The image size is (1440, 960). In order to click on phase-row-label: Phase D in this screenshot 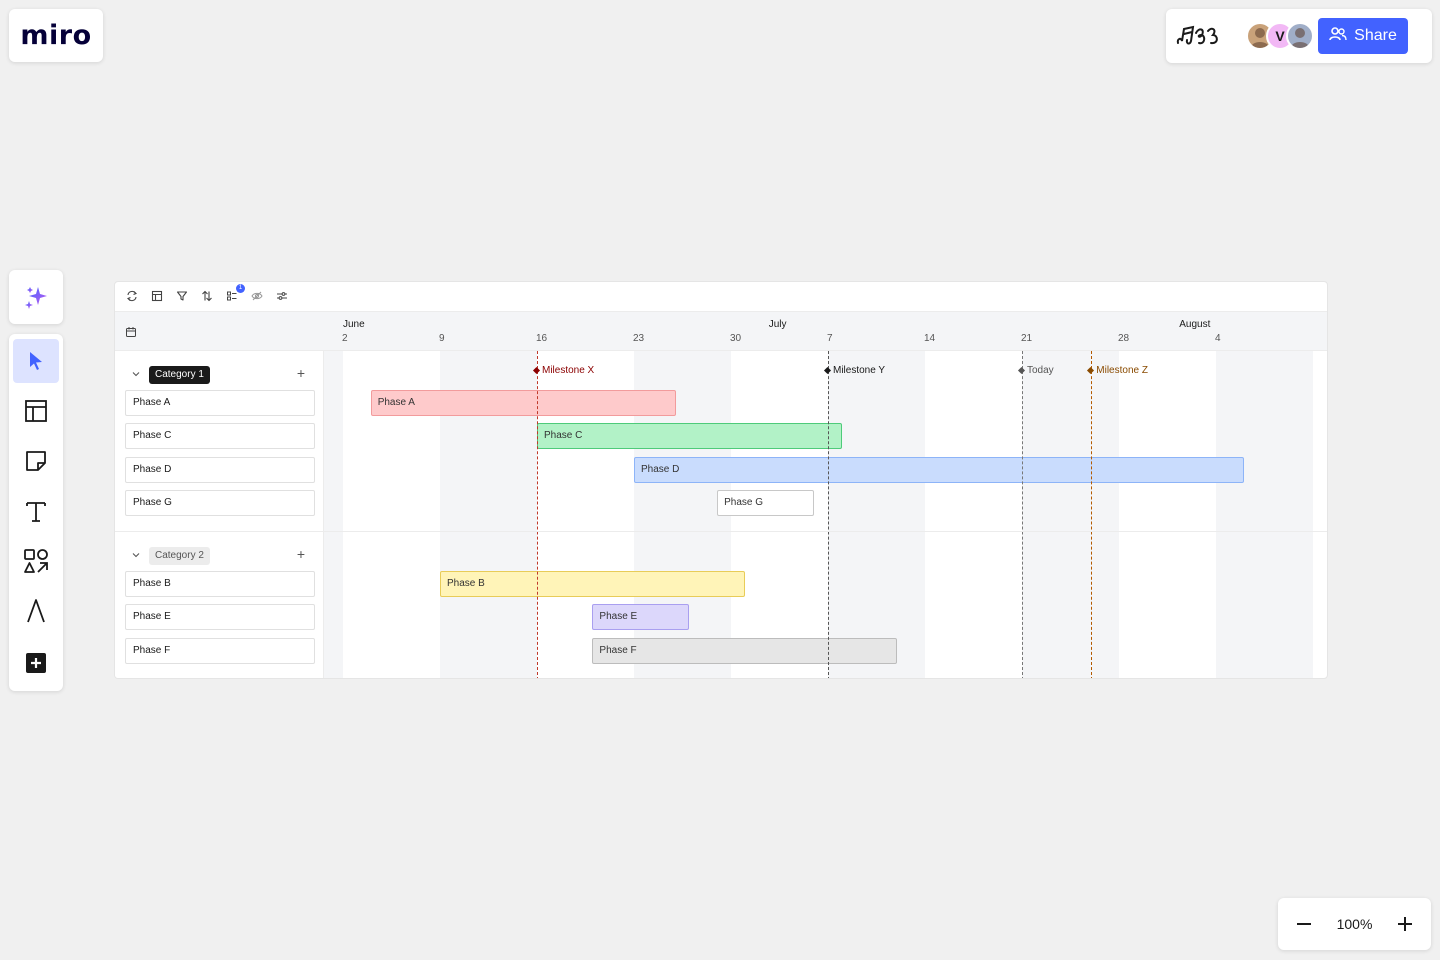, I will do `click(220, 469)`.